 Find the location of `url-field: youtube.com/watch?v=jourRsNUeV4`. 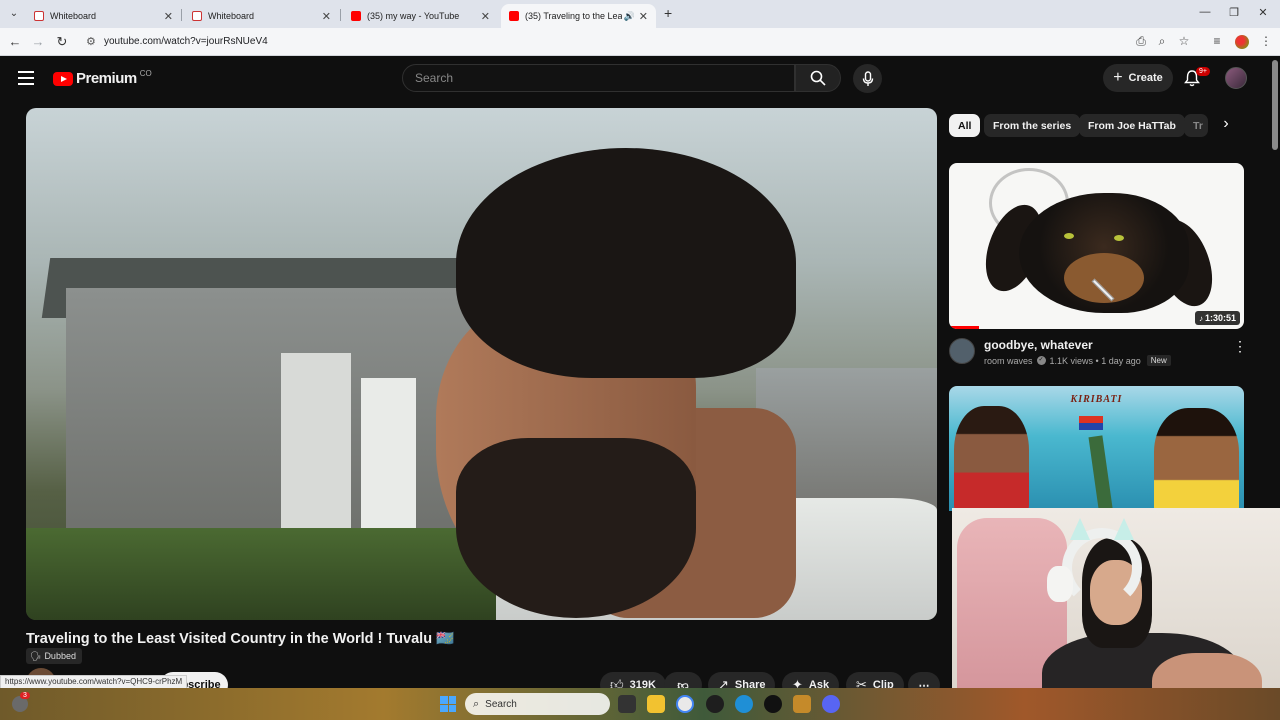

url-field: youtube.com/watch?v=jourRsNUeV4 is located at coordinates (186, 41).